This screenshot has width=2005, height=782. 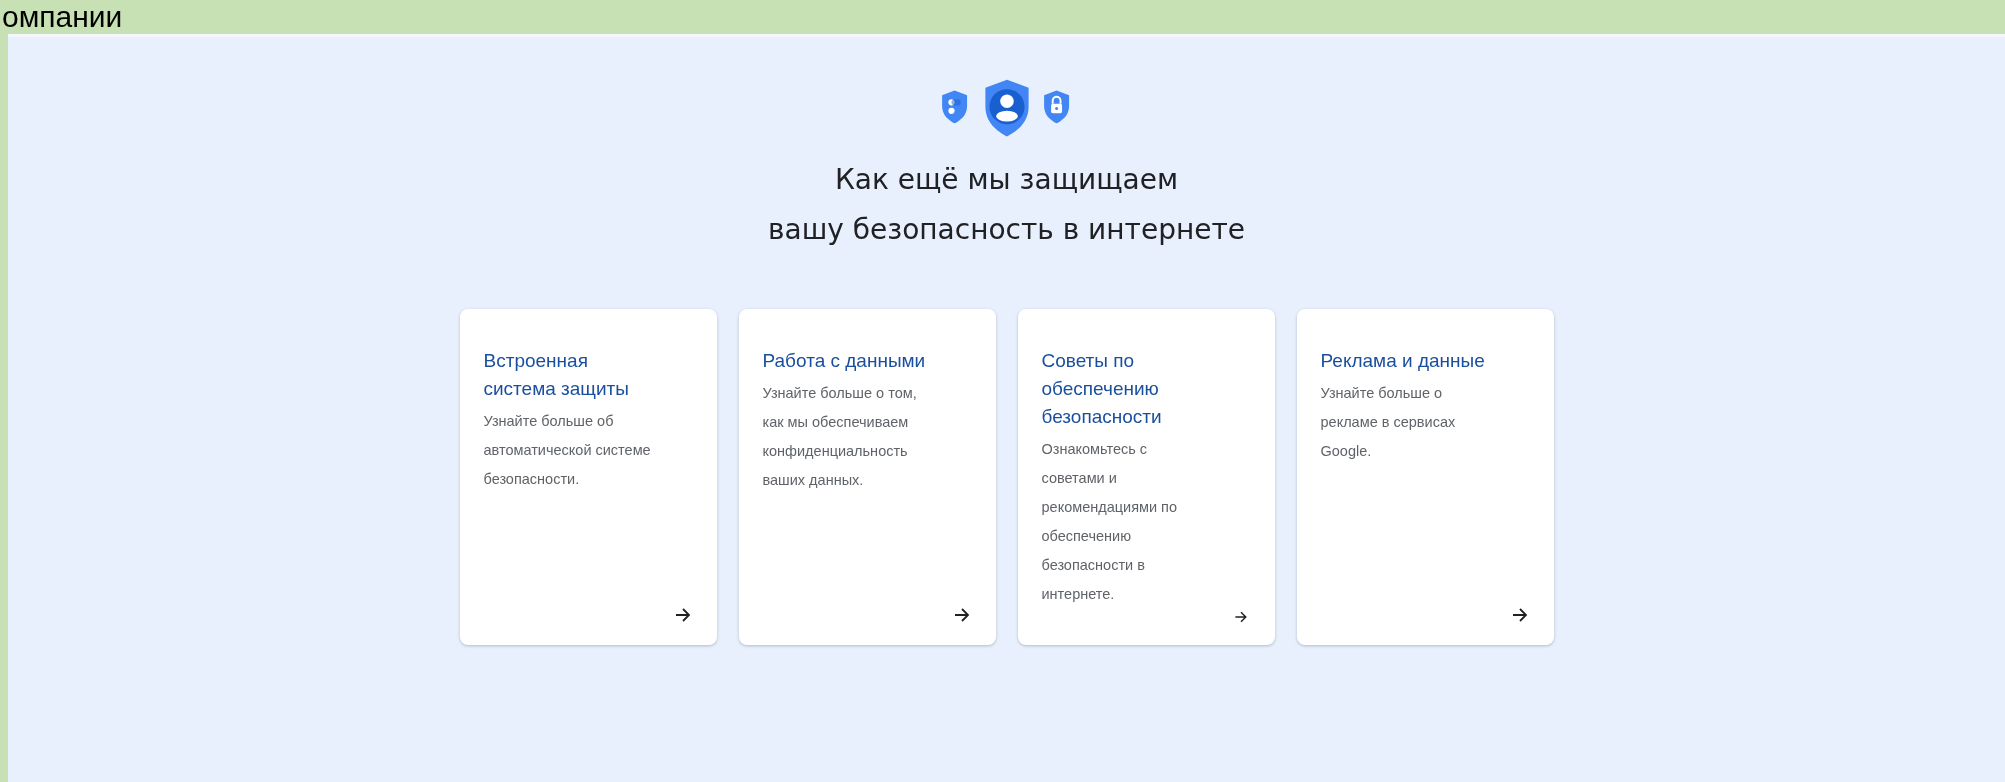 I want to click on card-text: Узнайте больше о том, как мы обеспечиваем конфиденциальность ваших данных., so click(x=840, y=437).